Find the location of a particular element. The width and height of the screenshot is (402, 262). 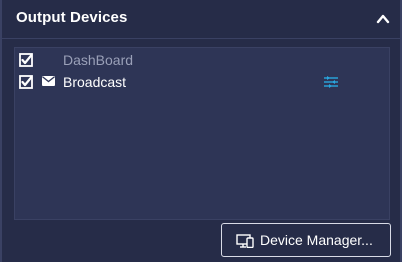

device-label: Broadcast is located at coordinates (95, 82).